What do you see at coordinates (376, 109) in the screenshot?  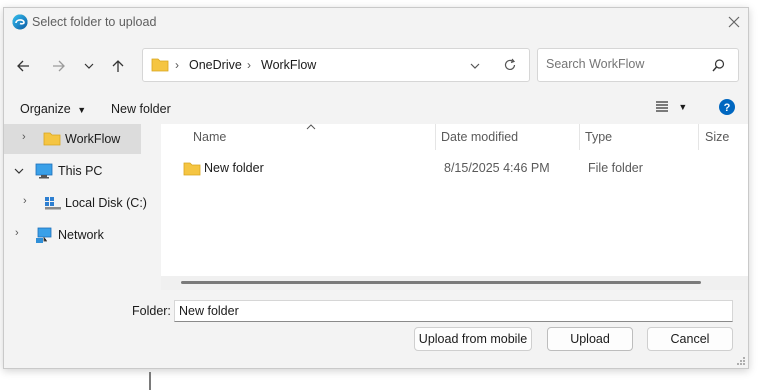 I see `command-toolbar: Organize ▼ New folder ▼ ?` at bounding box center [376, 109].